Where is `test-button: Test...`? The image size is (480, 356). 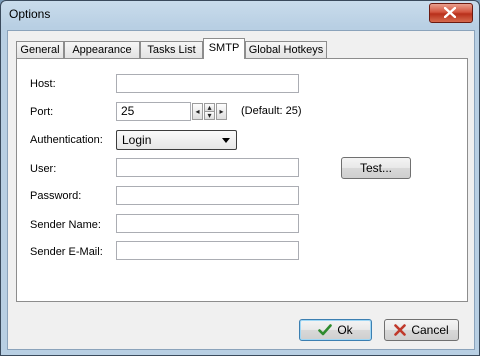
test-button: Test... is located at coordinates (376, 168).